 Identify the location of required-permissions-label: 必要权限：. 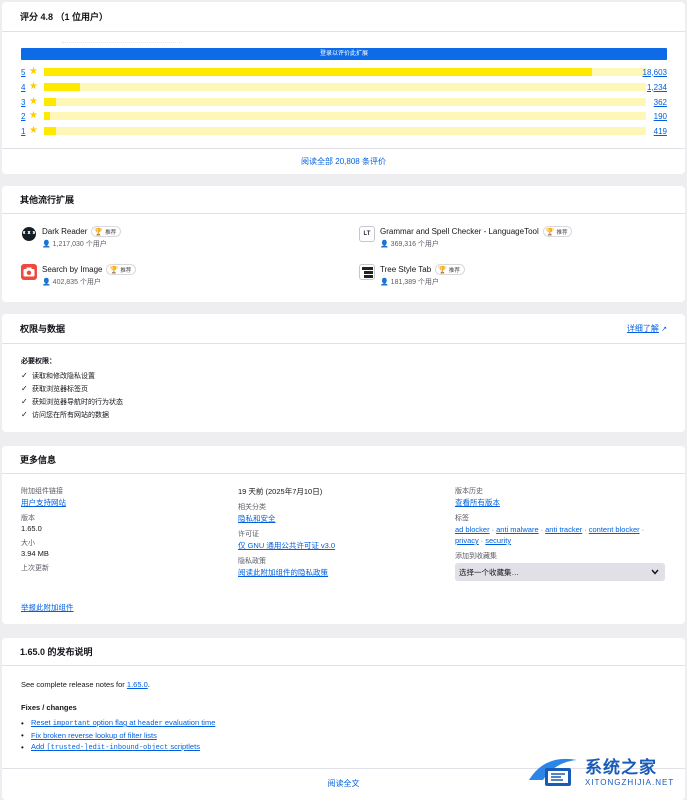
(38, 361).